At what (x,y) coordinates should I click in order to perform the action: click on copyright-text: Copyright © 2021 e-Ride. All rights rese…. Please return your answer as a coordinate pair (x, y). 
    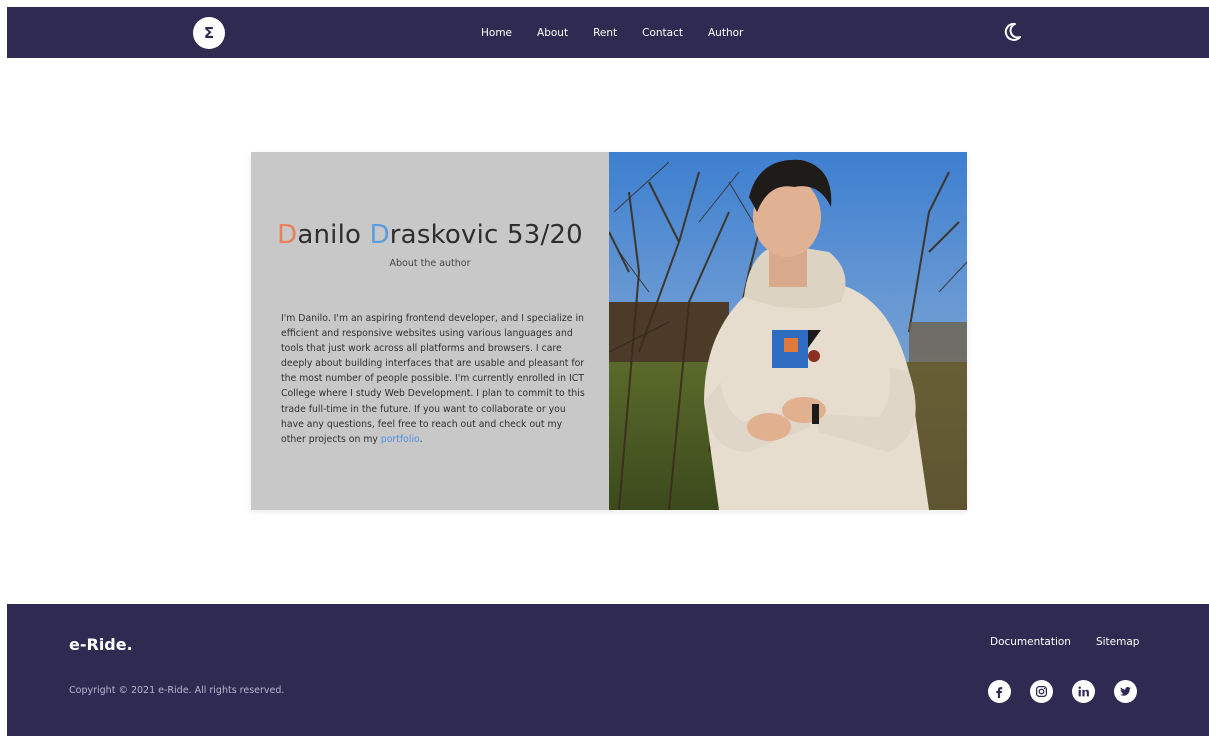
    Looking at the image, I should click on (177, 690).